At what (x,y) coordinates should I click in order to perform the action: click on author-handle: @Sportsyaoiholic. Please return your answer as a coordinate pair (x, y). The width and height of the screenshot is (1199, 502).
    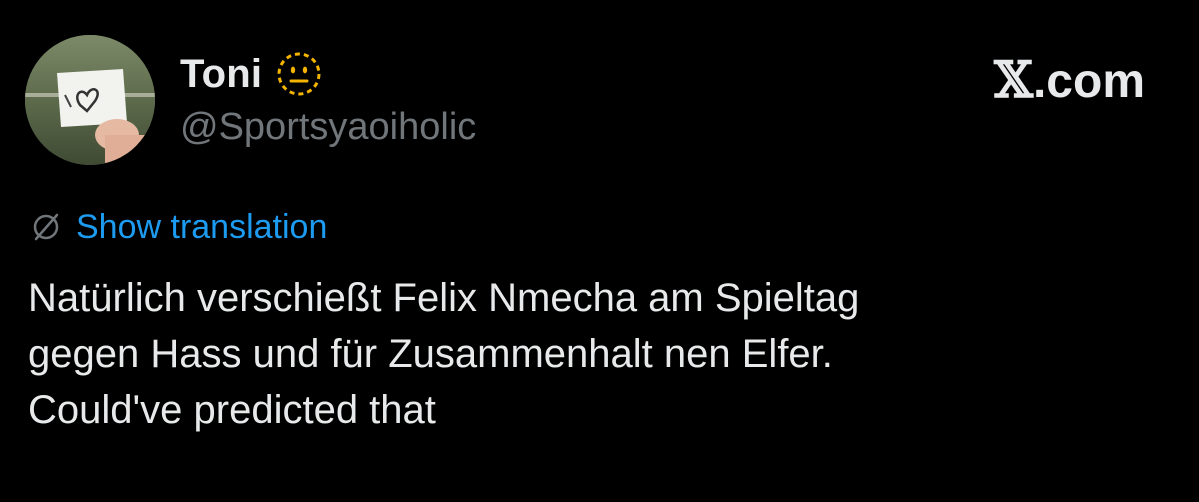
    Looking at the image, I should click on (328, 127).